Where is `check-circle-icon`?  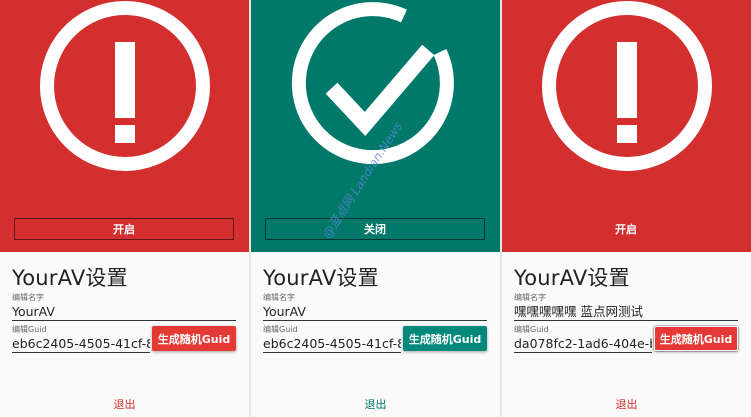 check-circle-icon is located at coordinates (372, 83).